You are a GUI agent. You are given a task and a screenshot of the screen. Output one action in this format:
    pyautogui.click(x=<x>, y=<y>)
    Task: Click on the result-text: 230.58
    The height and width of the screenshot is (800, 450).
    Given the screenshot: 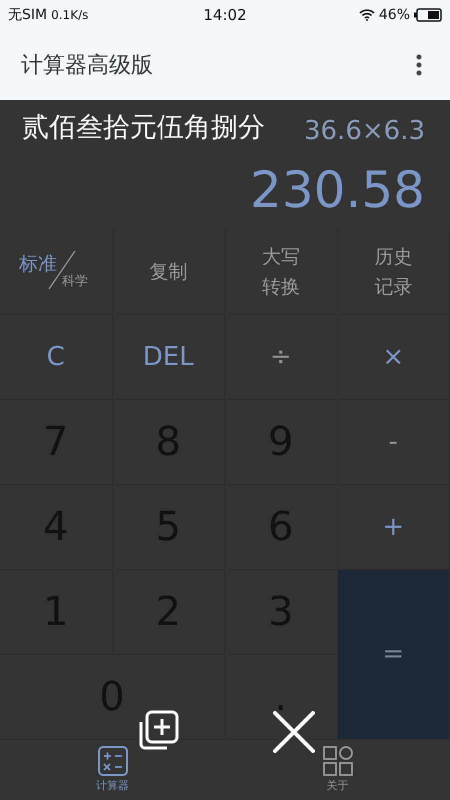 What is the action you would take?
    pyautogui.click(x=337, y=190)
    